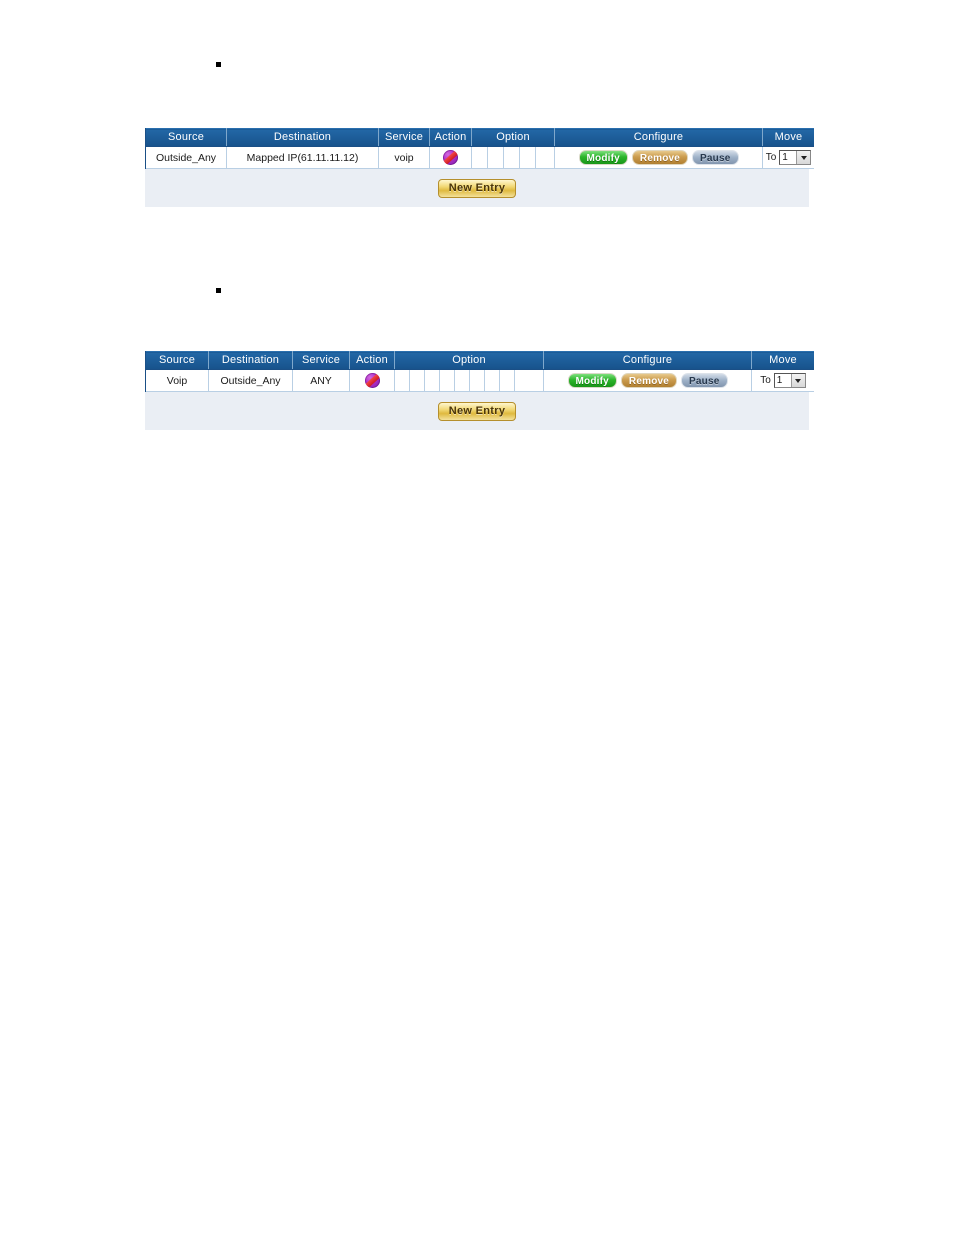 Image resolution: width=954 pixels, height=1235 pixels. Describe the element at coordinates (177, 380) in the screenshot. I see `cell-source: Voip` at that location.